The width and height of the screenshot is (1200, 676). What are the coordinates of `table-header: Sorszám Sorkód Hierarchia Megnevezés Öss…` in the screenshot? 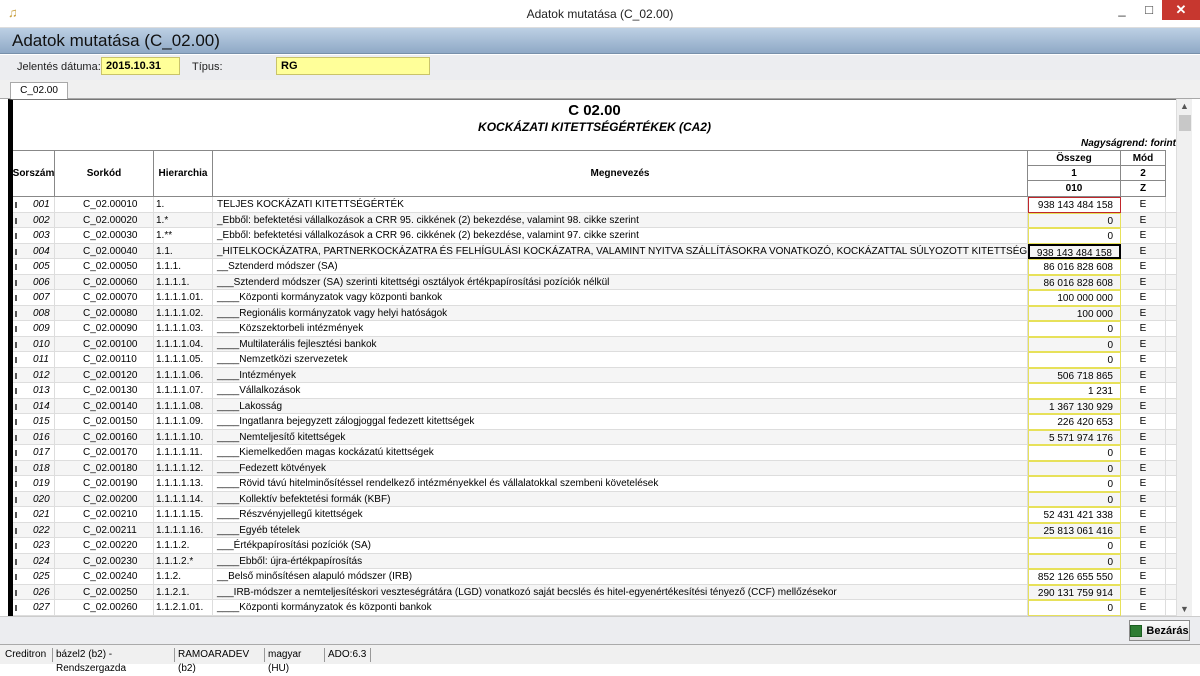 It's located at (594, 174).